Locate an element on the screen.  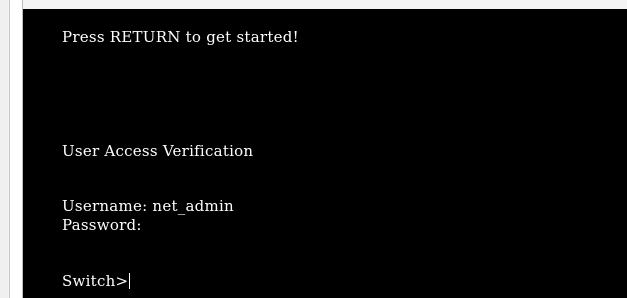
command-prompt: Switch> is located at coordinates (95, 281).